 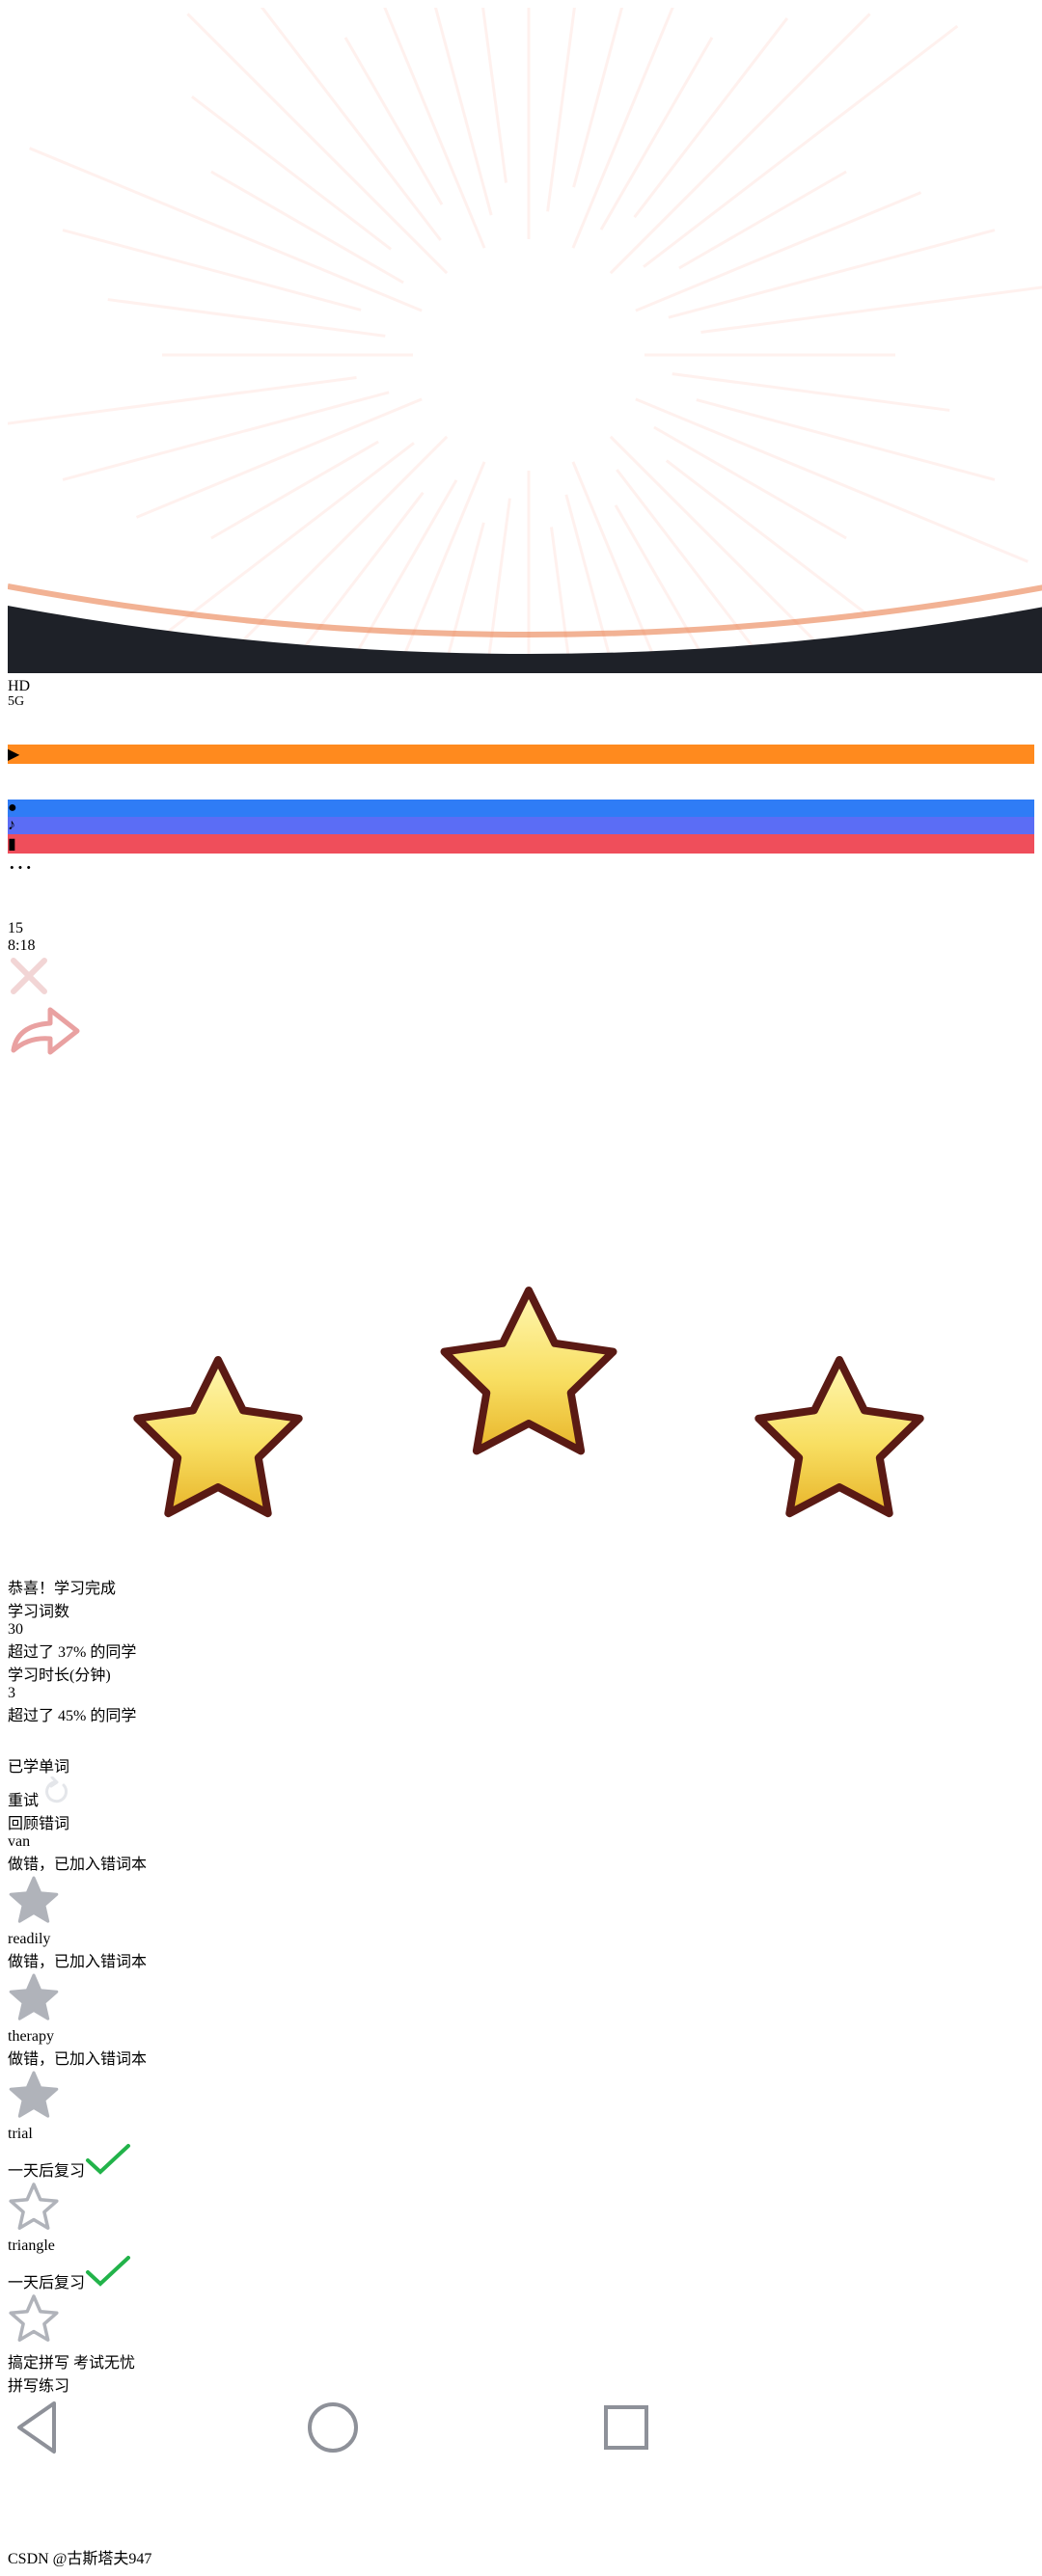 I want to click on word-text: van, so click(x=19, y=1841).